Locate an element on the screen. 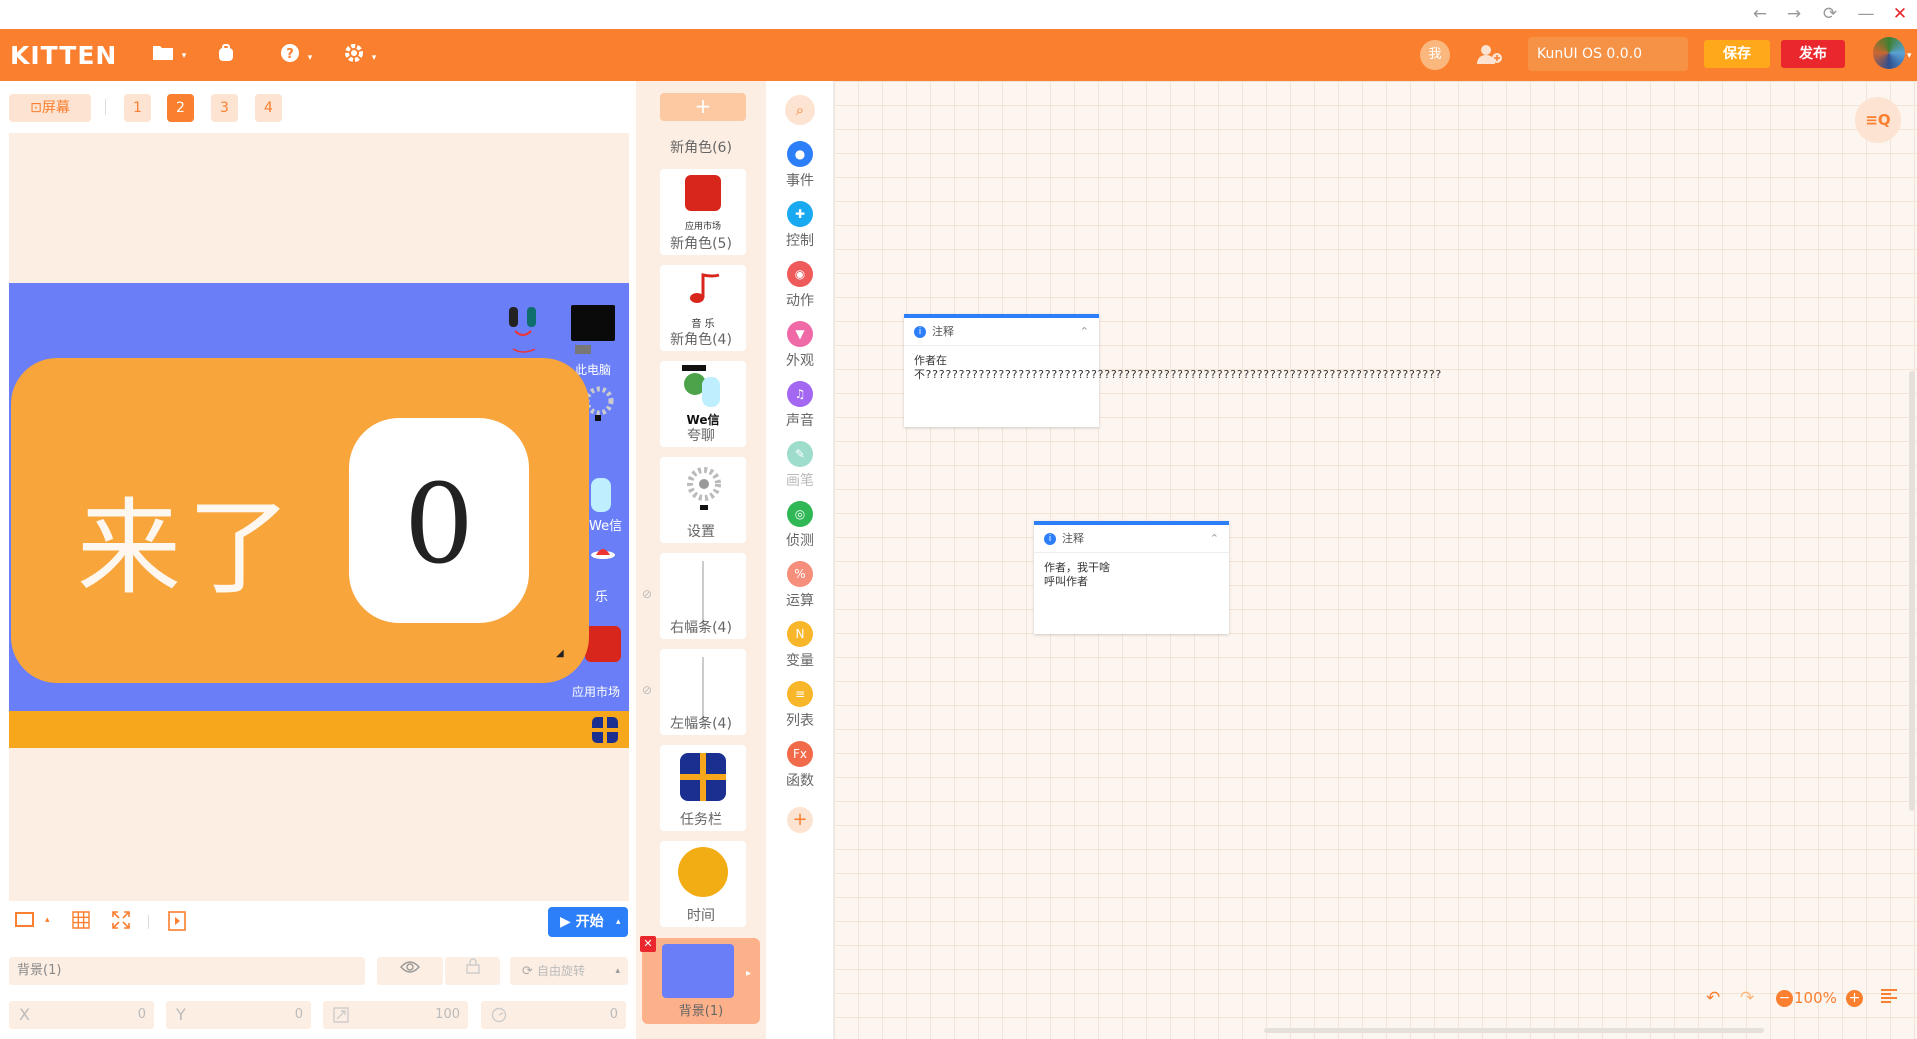 The width and height of the screenshot is (1917, 1039). category-operators: % 运算 is located at coordinates (800, 585).